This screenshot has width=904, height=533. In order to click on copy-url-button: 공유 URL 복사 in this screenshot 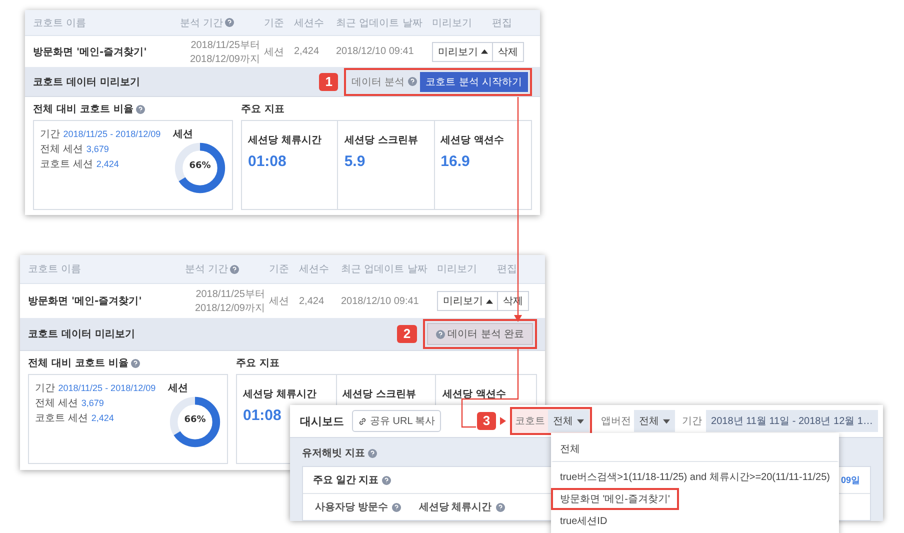, I will do `click(397, 421)`.